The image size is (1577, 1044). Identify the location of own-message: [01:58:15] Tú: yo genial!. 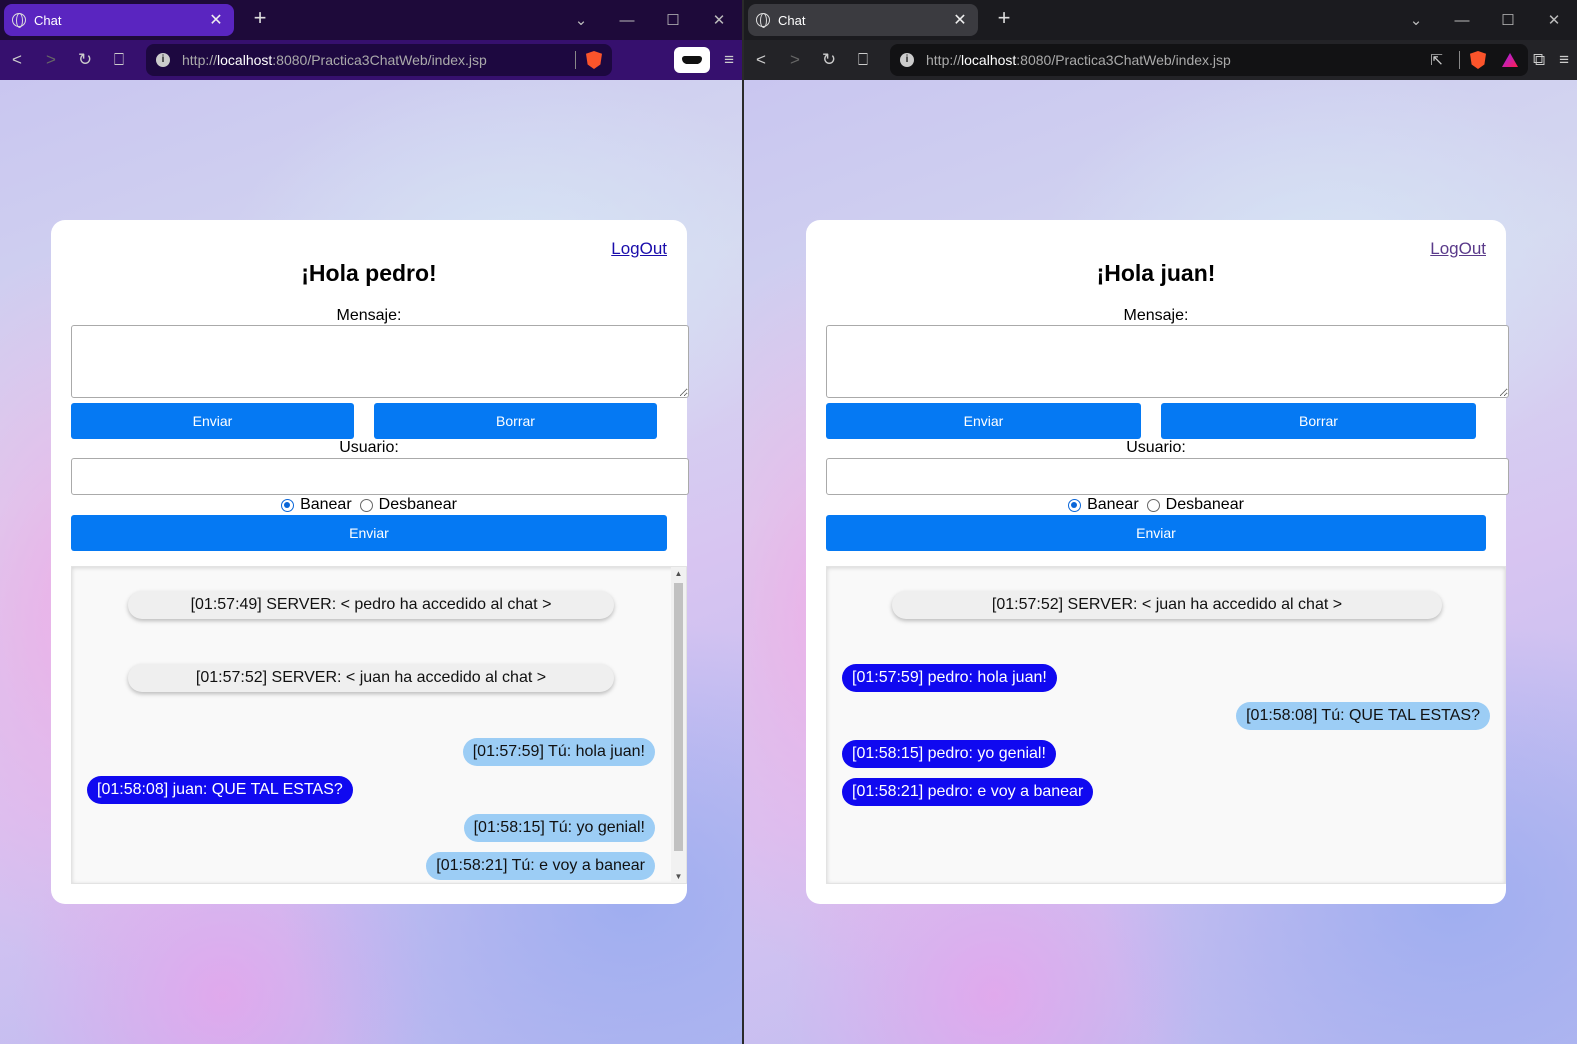
(559, 828).